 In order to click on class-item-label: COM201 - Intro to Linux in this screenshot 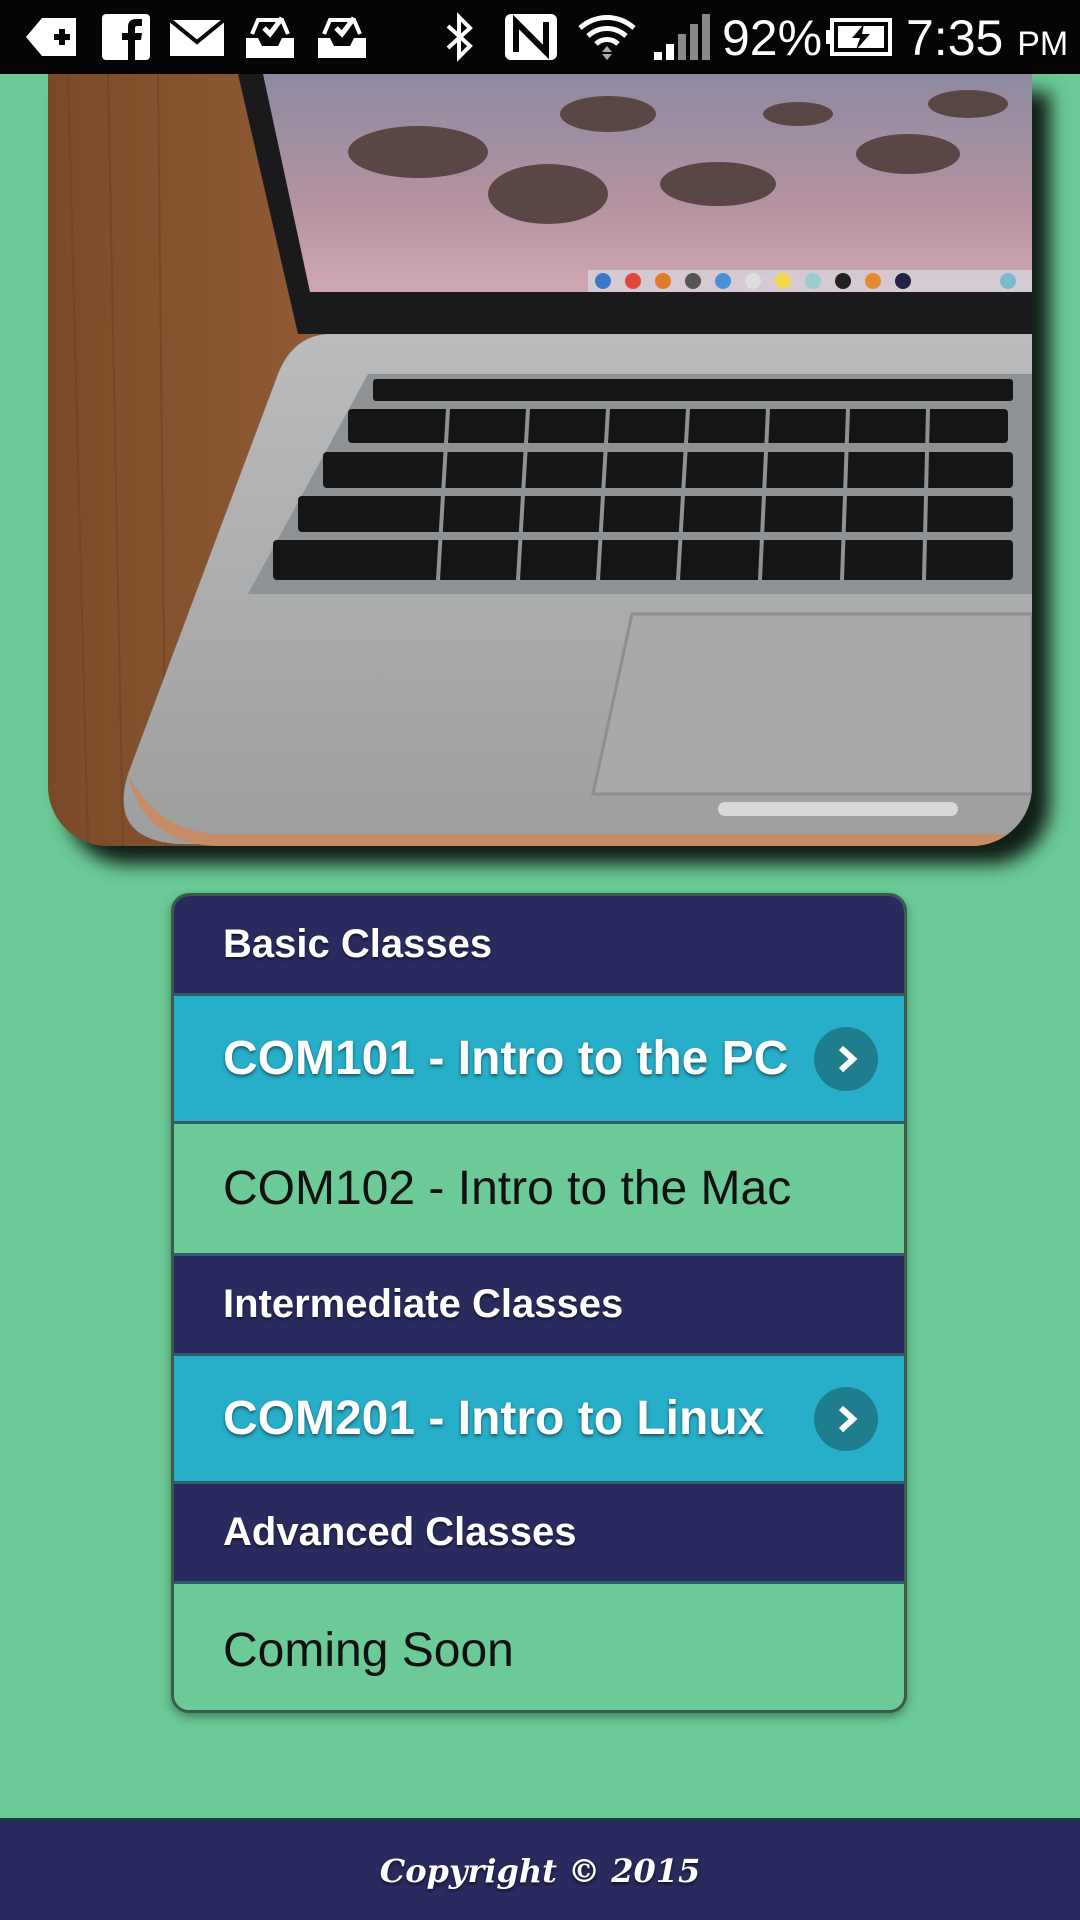, I will do `click(494, 1418)`.